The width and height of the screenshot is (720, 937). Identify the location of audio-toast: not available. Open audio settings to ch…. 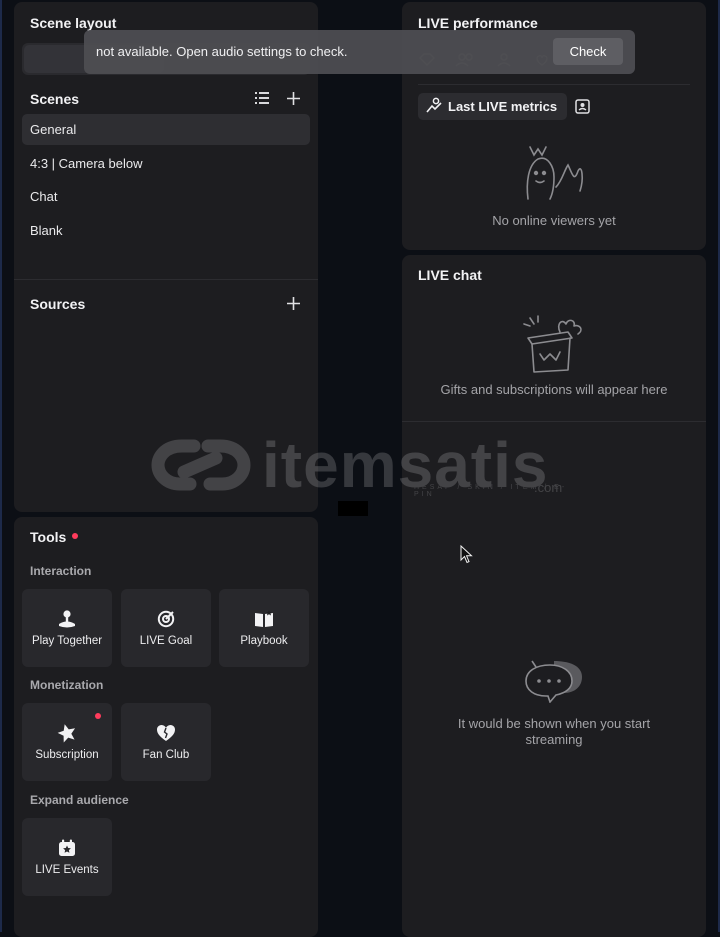
(359, 52).